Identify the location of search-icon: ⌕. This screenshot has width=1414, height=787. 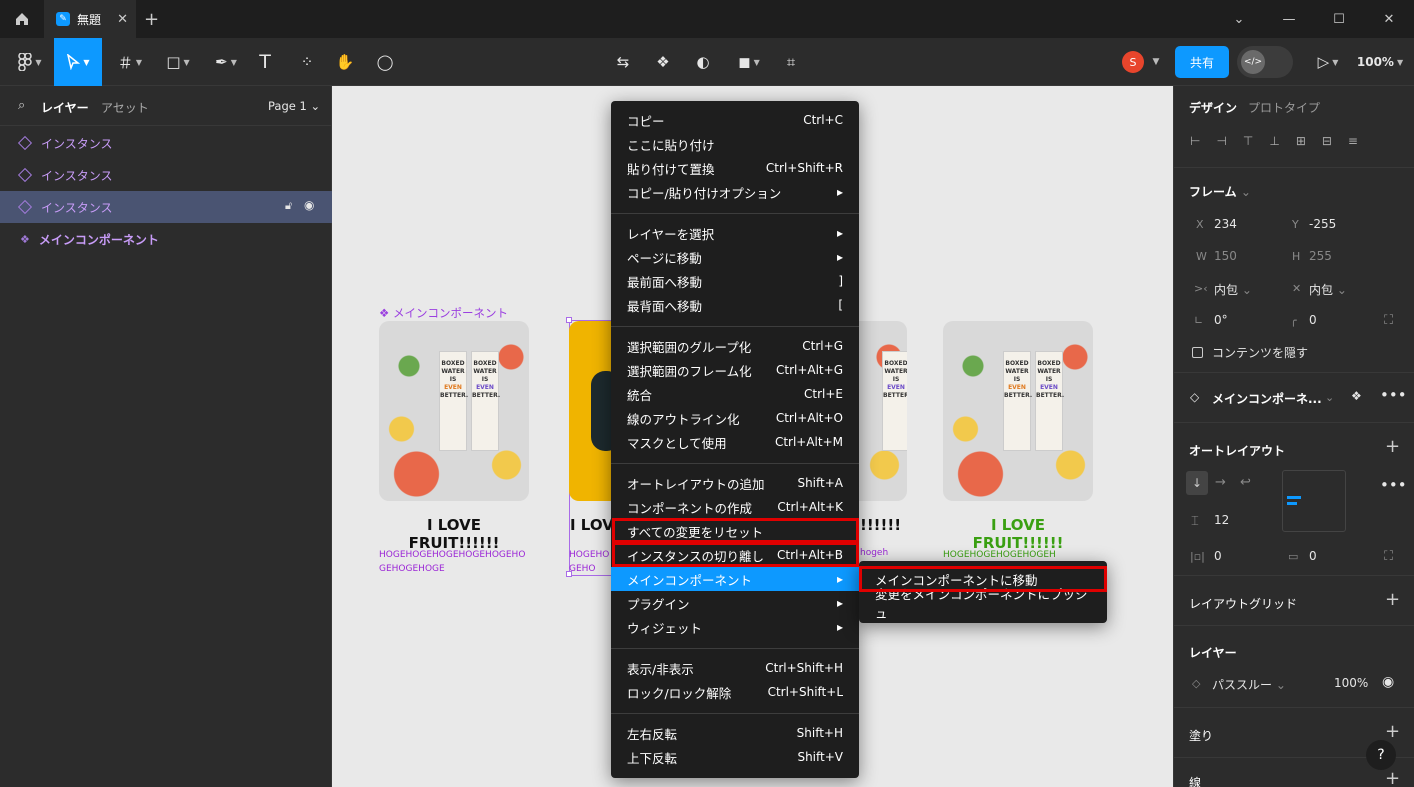
(21, 105).